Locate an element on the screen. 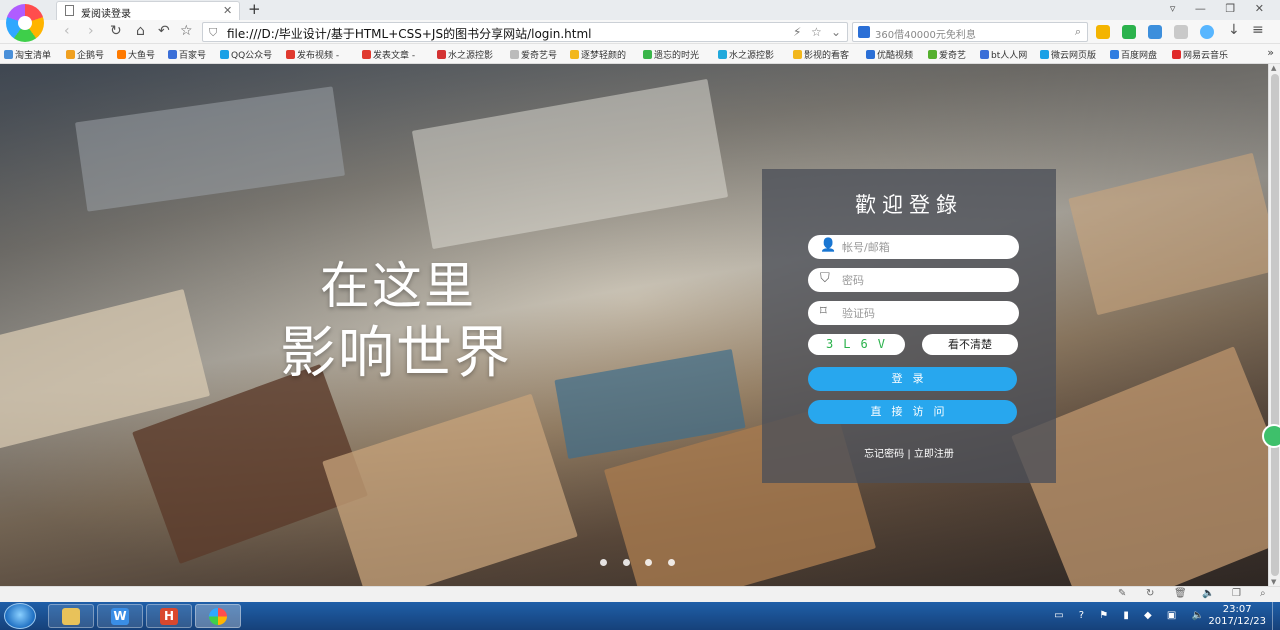 This screenshot has width=1280, height=630. bookmark-item: 发布视频 - is located at coordinates (312, 54).